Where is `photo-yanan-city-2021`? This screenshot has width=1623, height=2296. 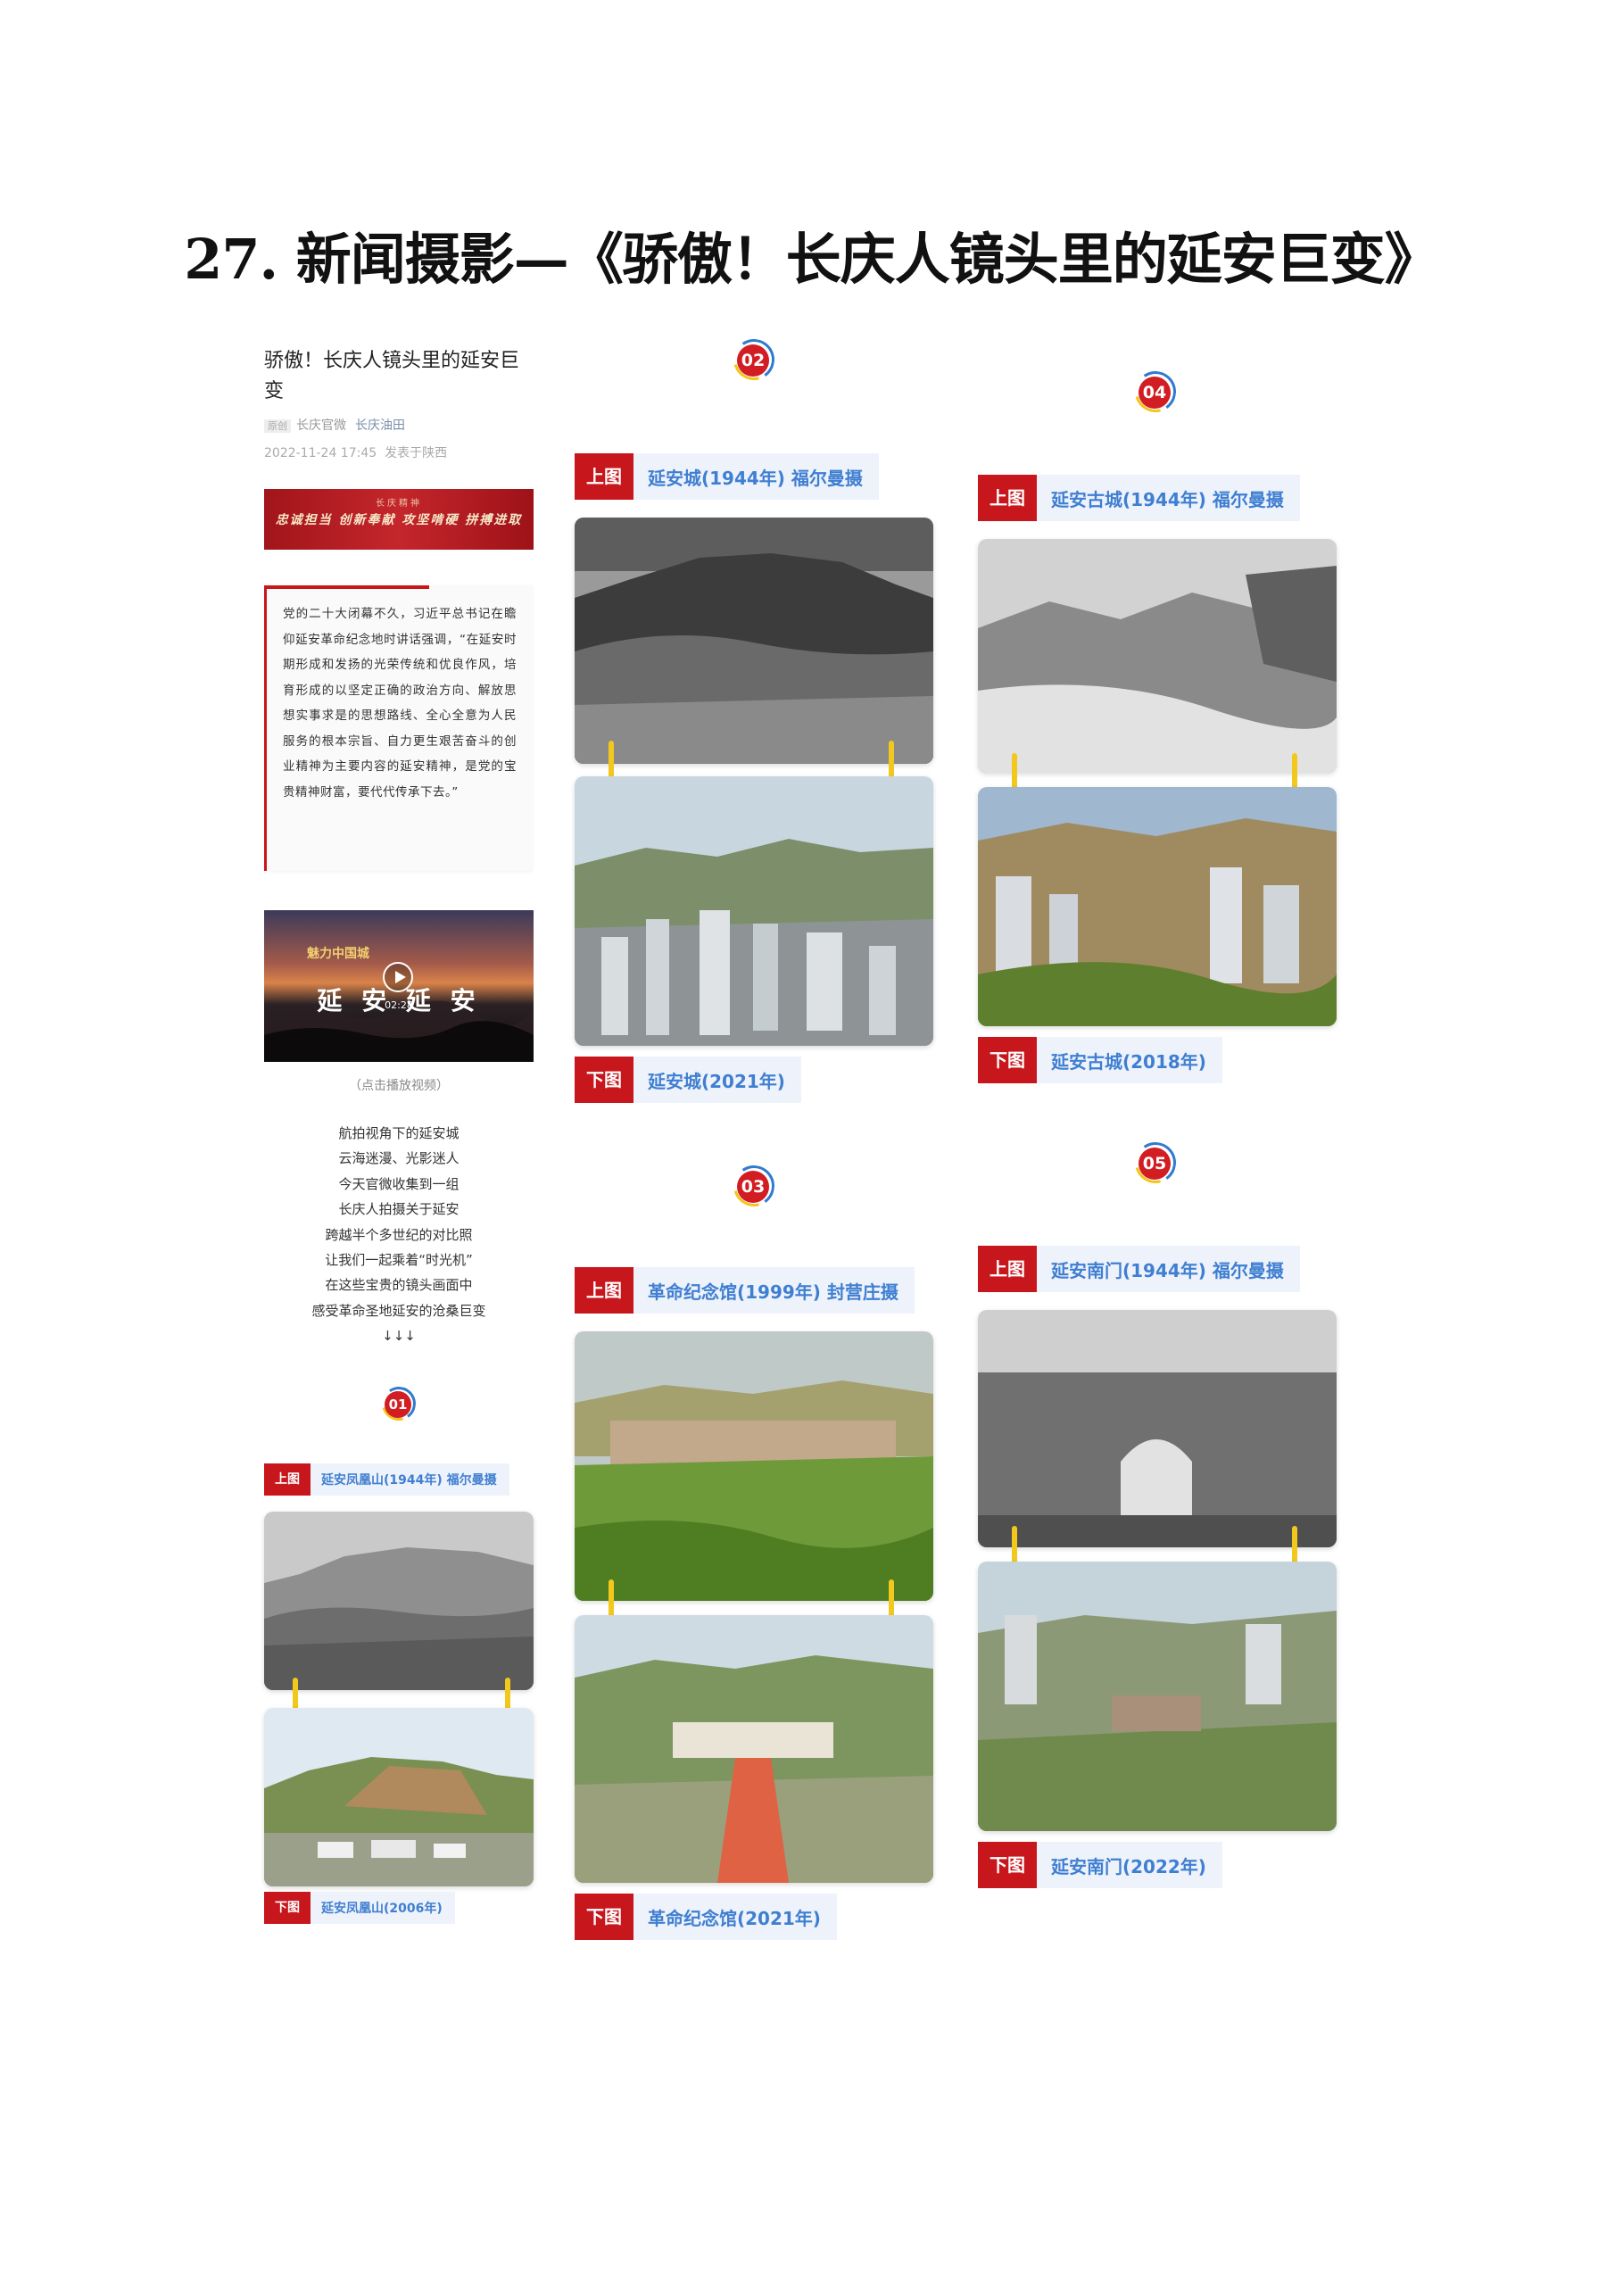
photo-yanan-city-2021 is located at coordinates (754, 911).